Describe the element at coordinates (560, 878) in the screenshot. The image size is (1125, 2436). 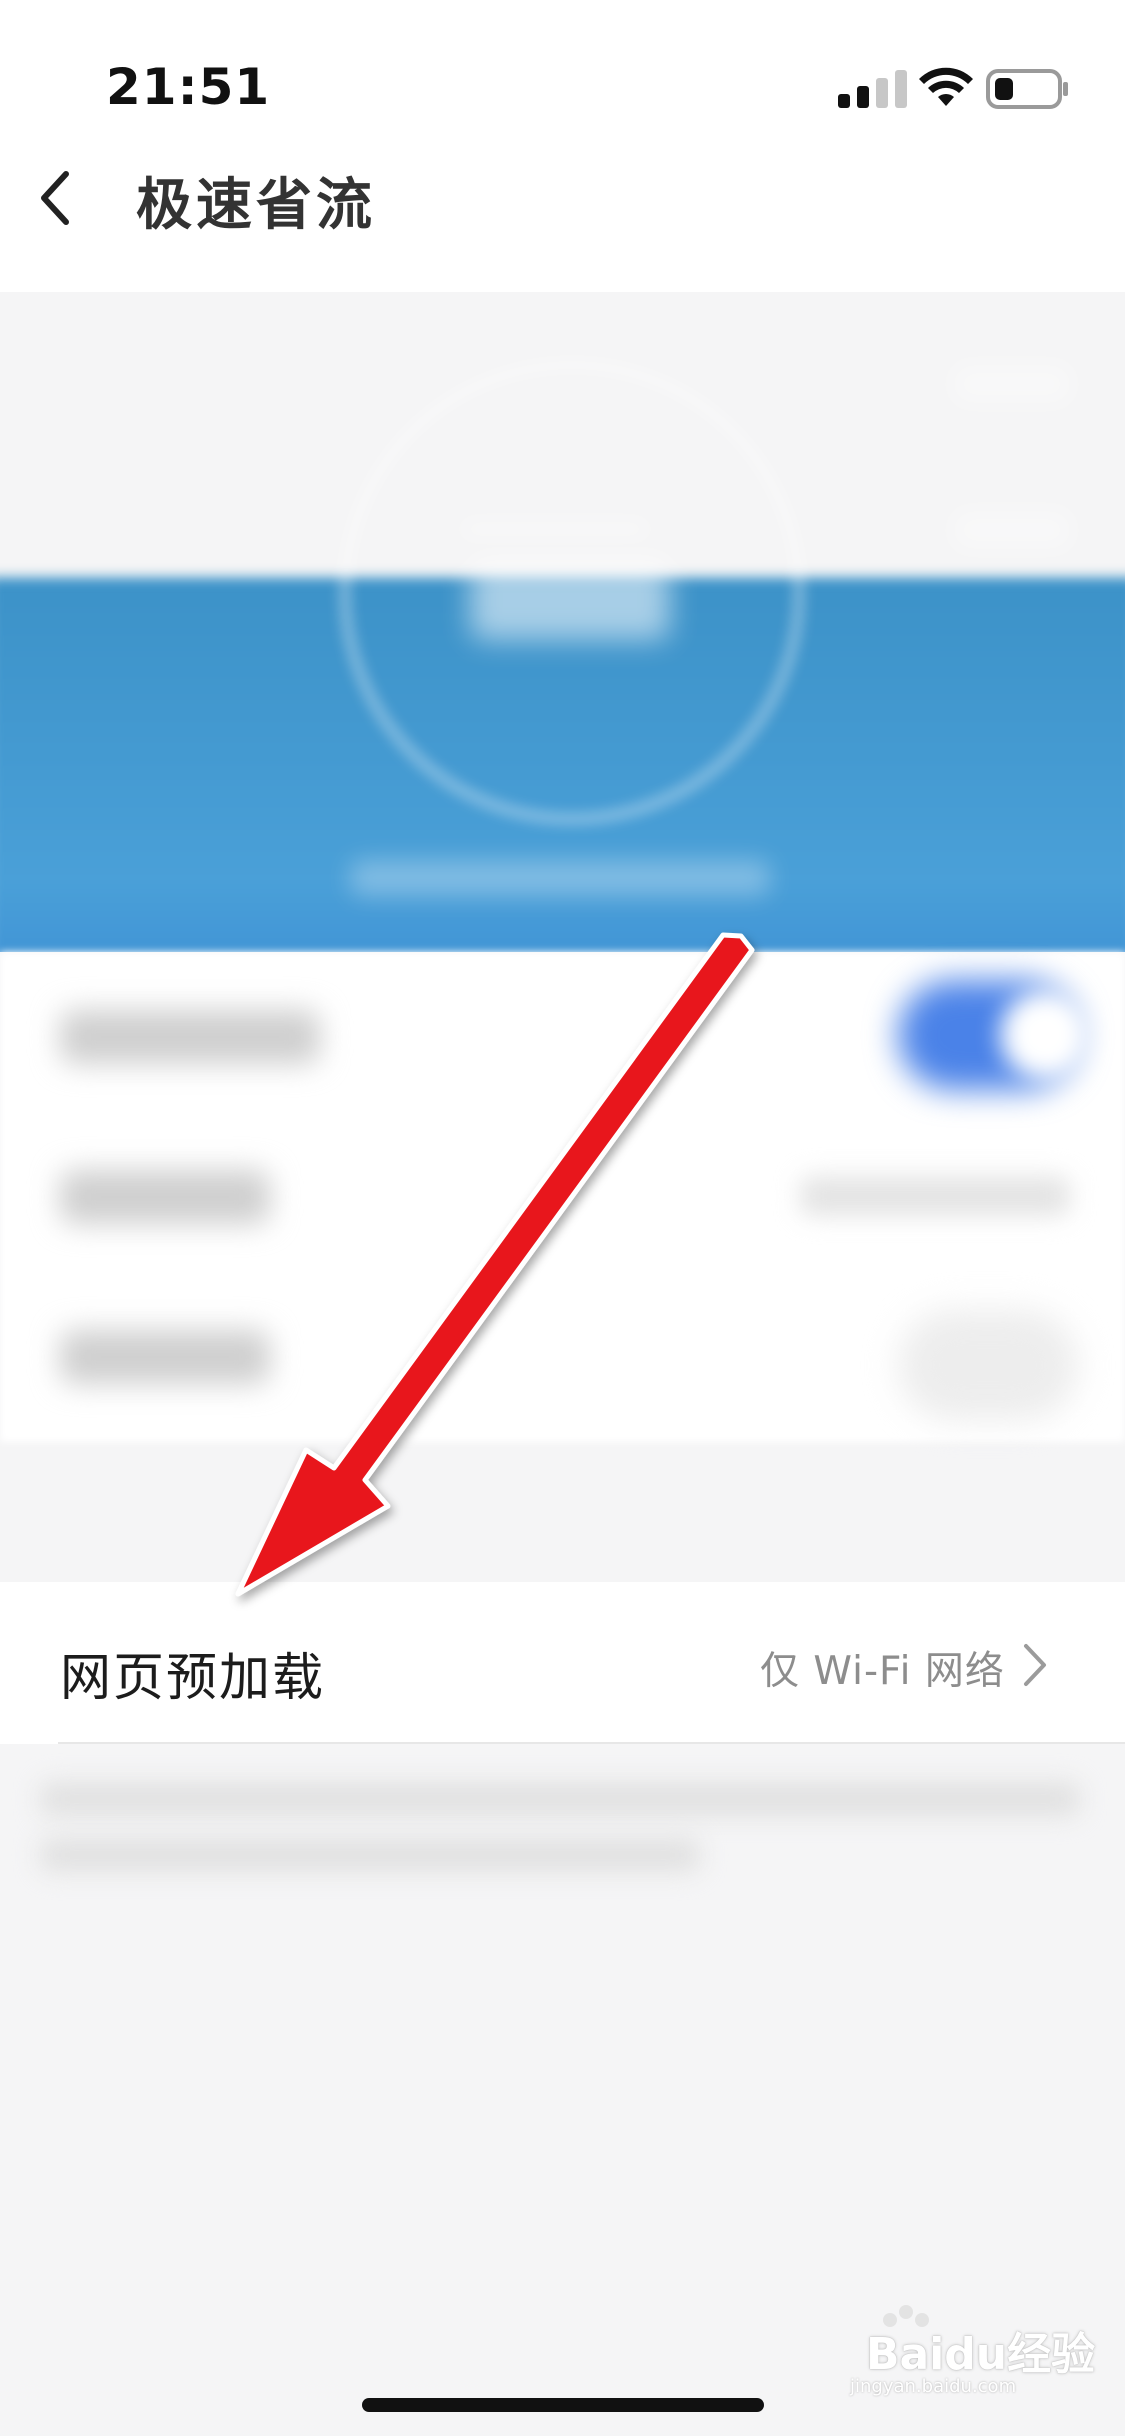
I see `blurred-hero-caption` at that location.